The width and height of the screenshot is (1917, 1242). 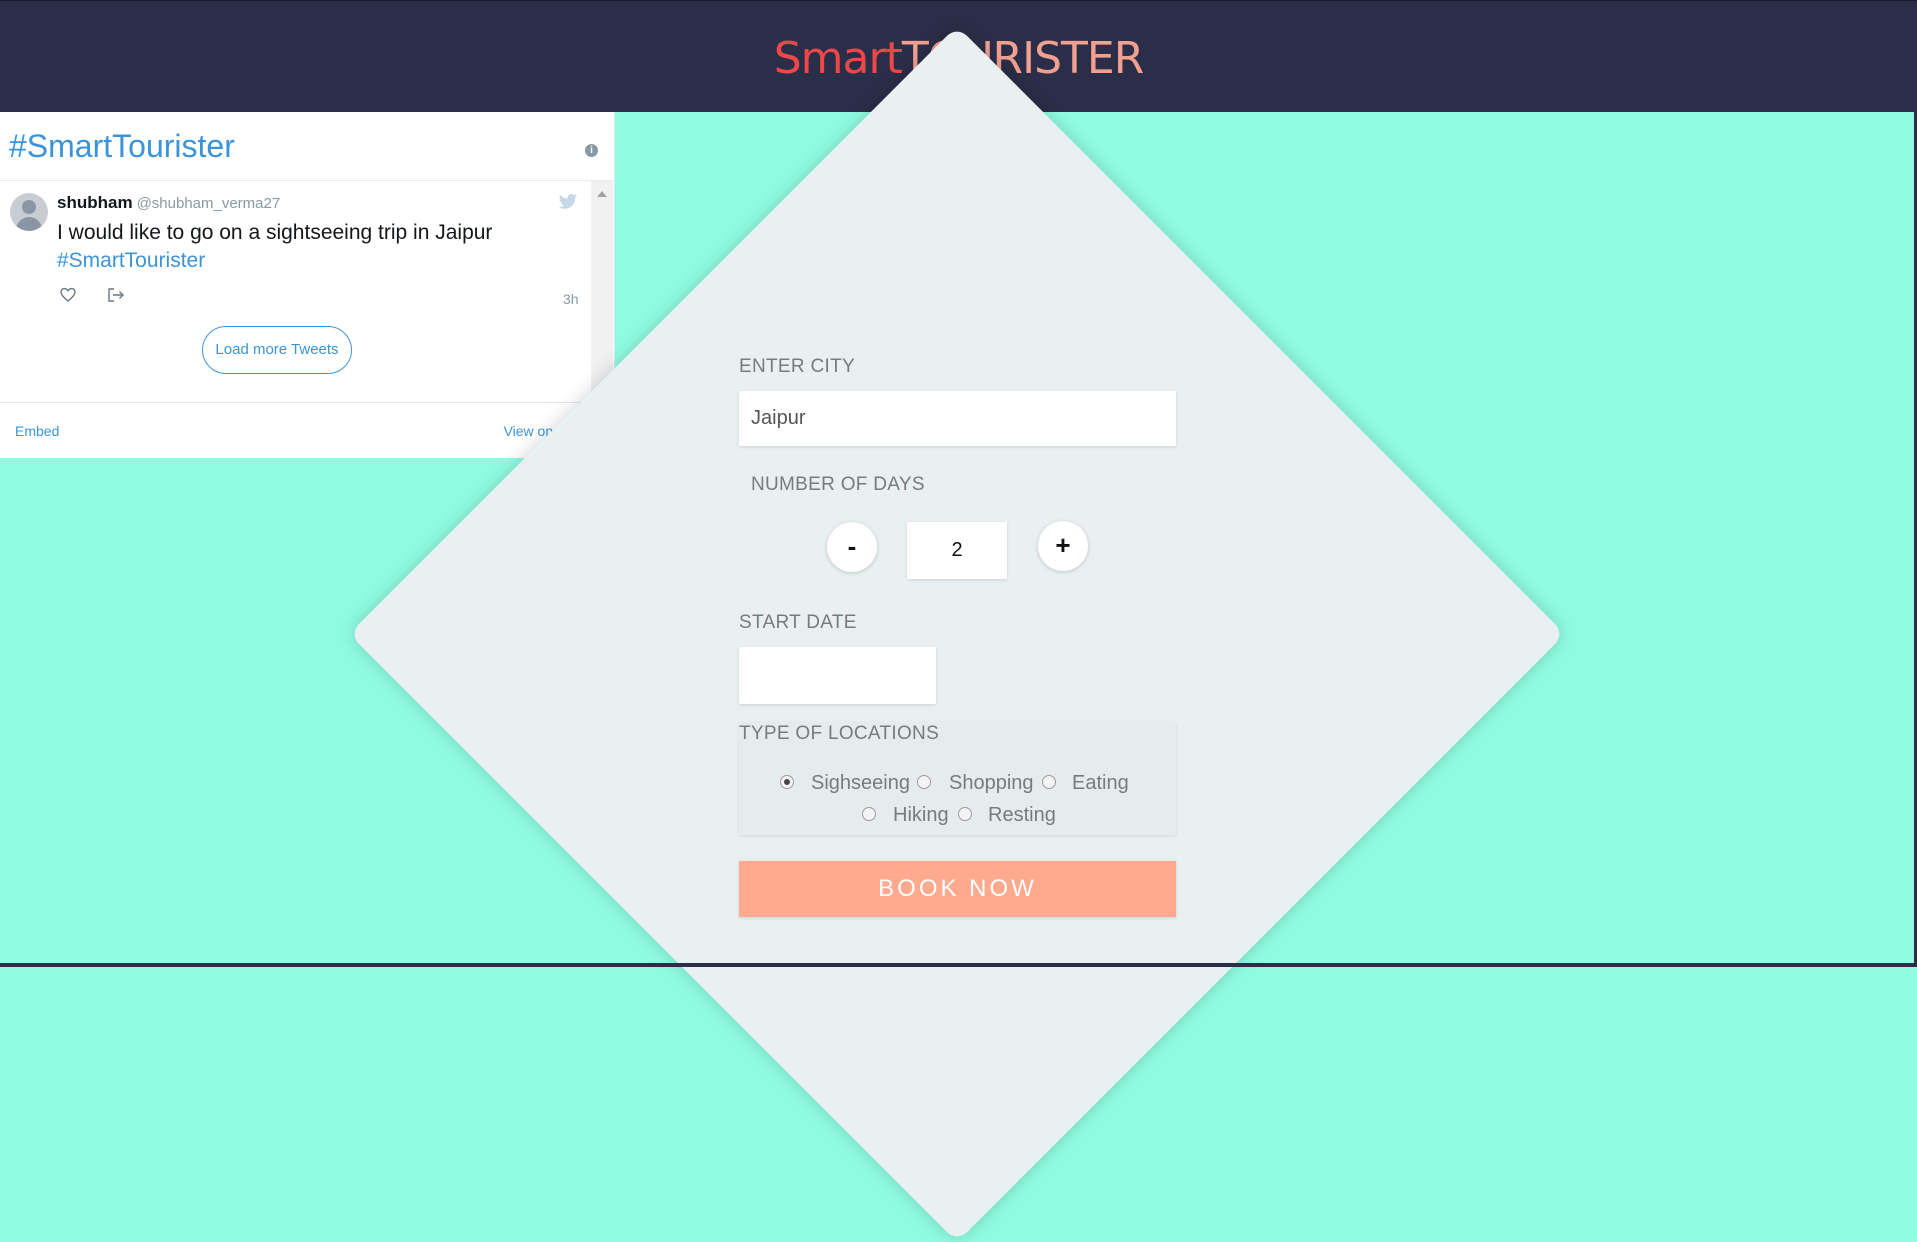 I want to click on radio-label-sighseeing: Sighseeing, so click(x=860, y=783).